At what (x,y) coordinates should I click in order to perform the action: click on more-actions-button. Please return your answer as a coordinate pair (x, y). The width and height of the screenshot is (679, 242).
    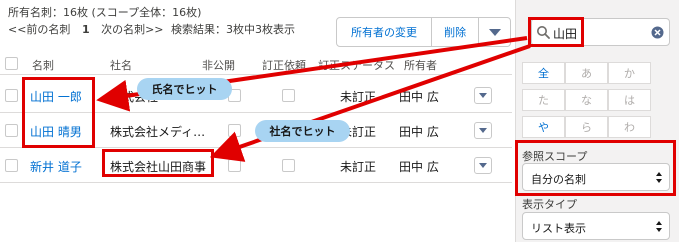
    Looking at the image, I should click on (494, 32).